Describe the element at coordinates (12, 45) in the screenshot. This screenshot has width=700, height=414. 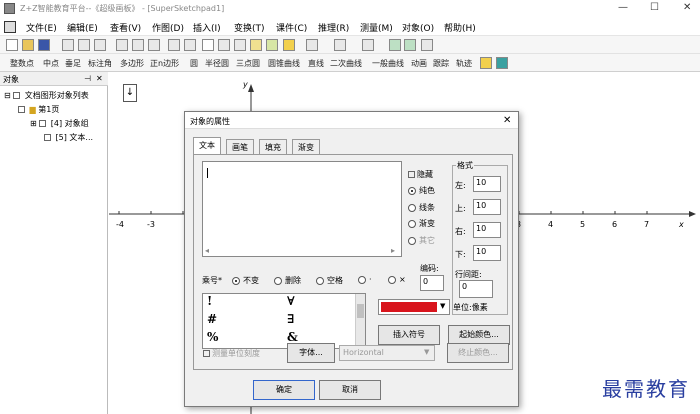
I see `new-icon` at that location.